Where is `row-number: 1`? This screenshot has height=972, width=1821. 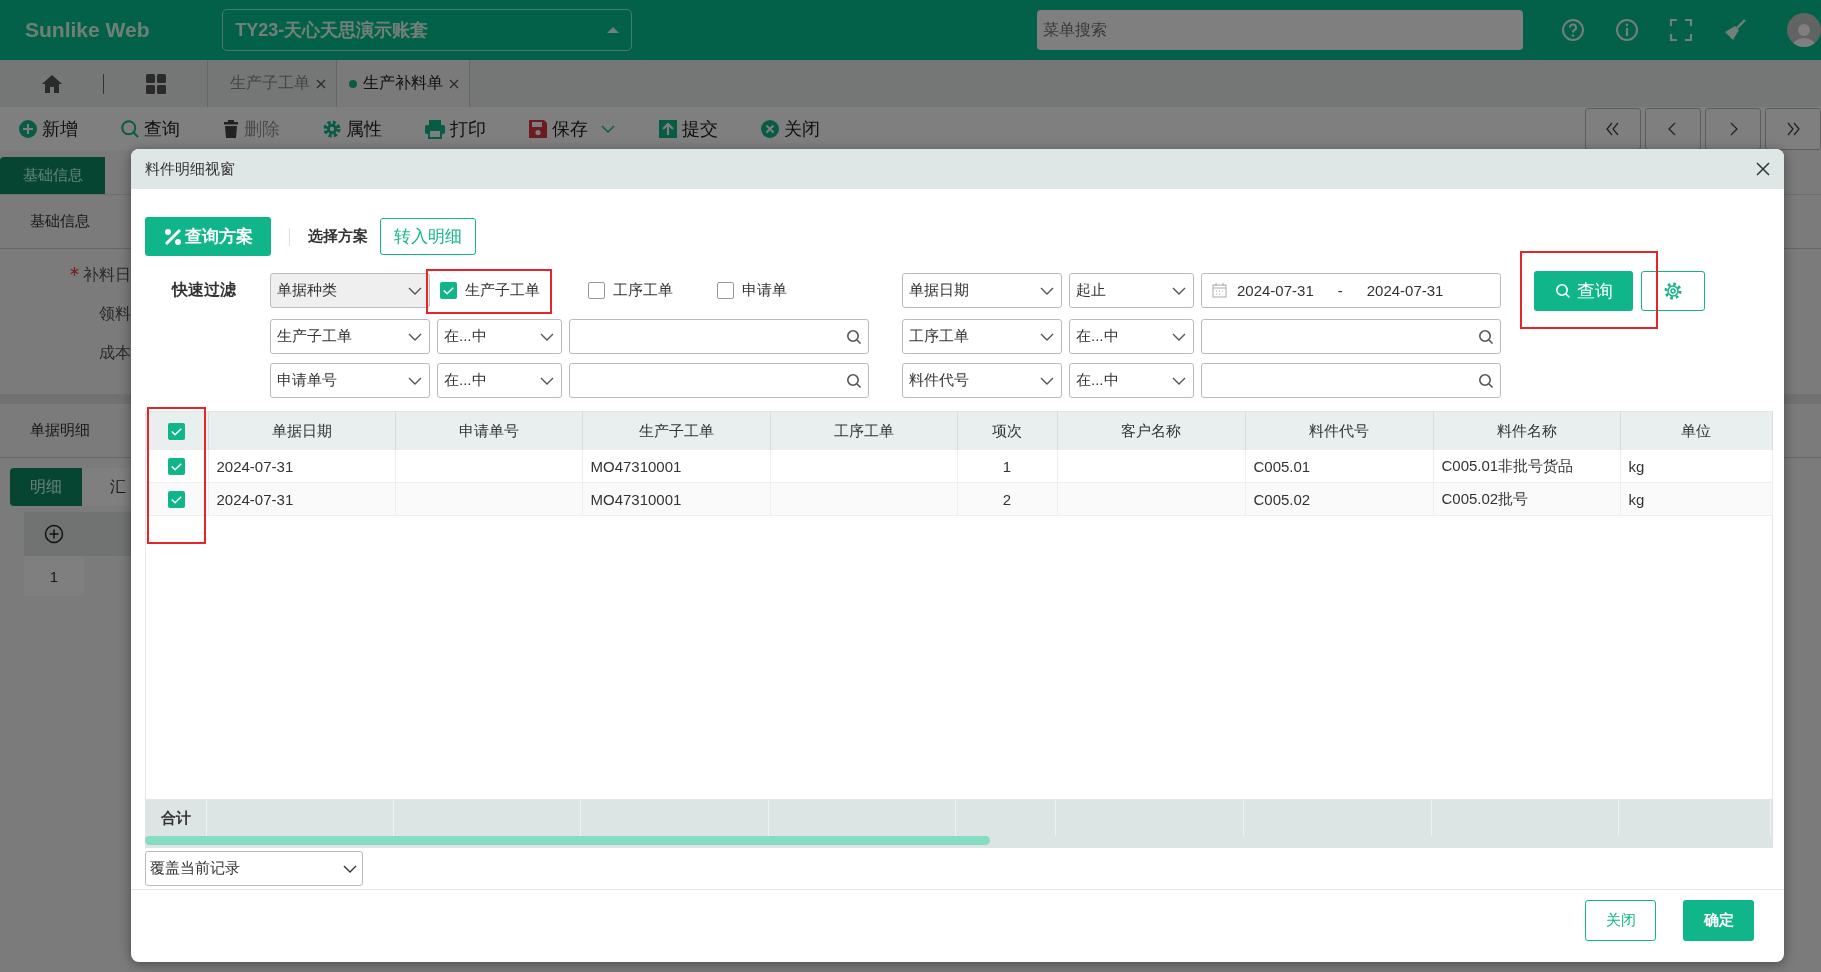 row-number: 1 is located at coordinates (54, 576).